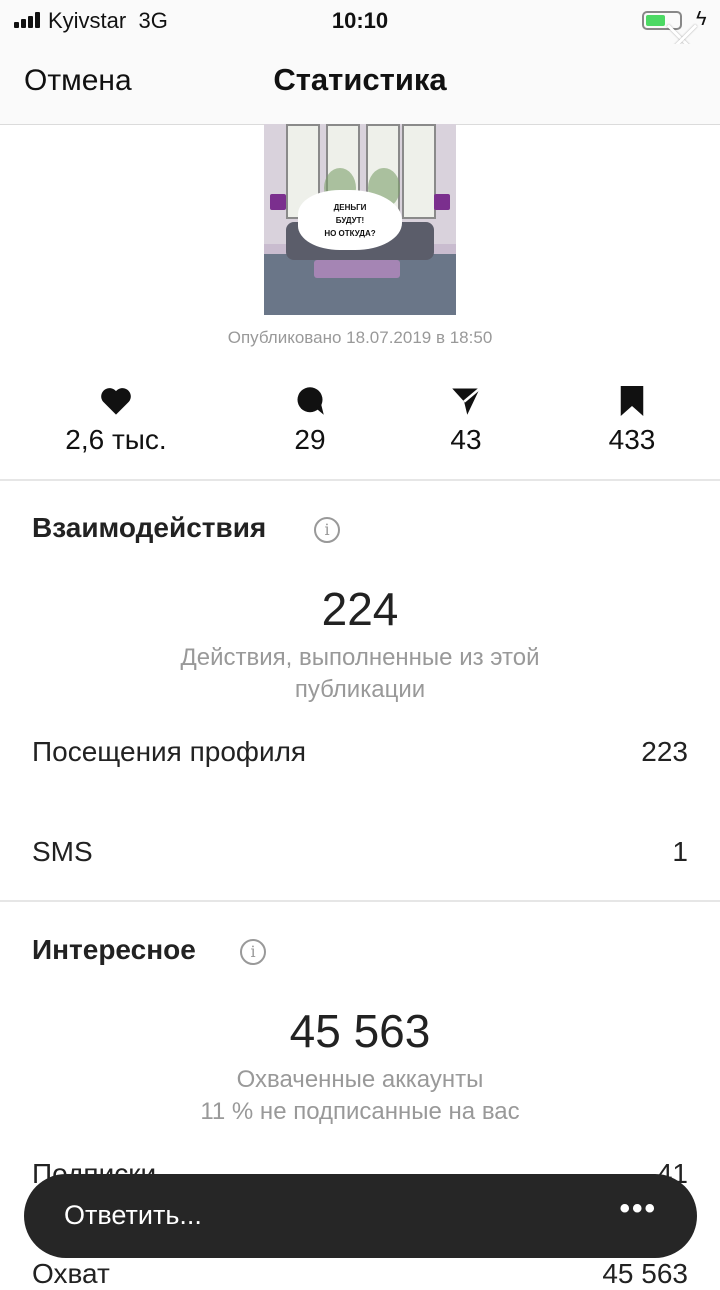  What do you see at coordinates (116, 420) in the screenshot?
I see `likes-metric: 2,6 тыс.` at bounding box center [116, 420].